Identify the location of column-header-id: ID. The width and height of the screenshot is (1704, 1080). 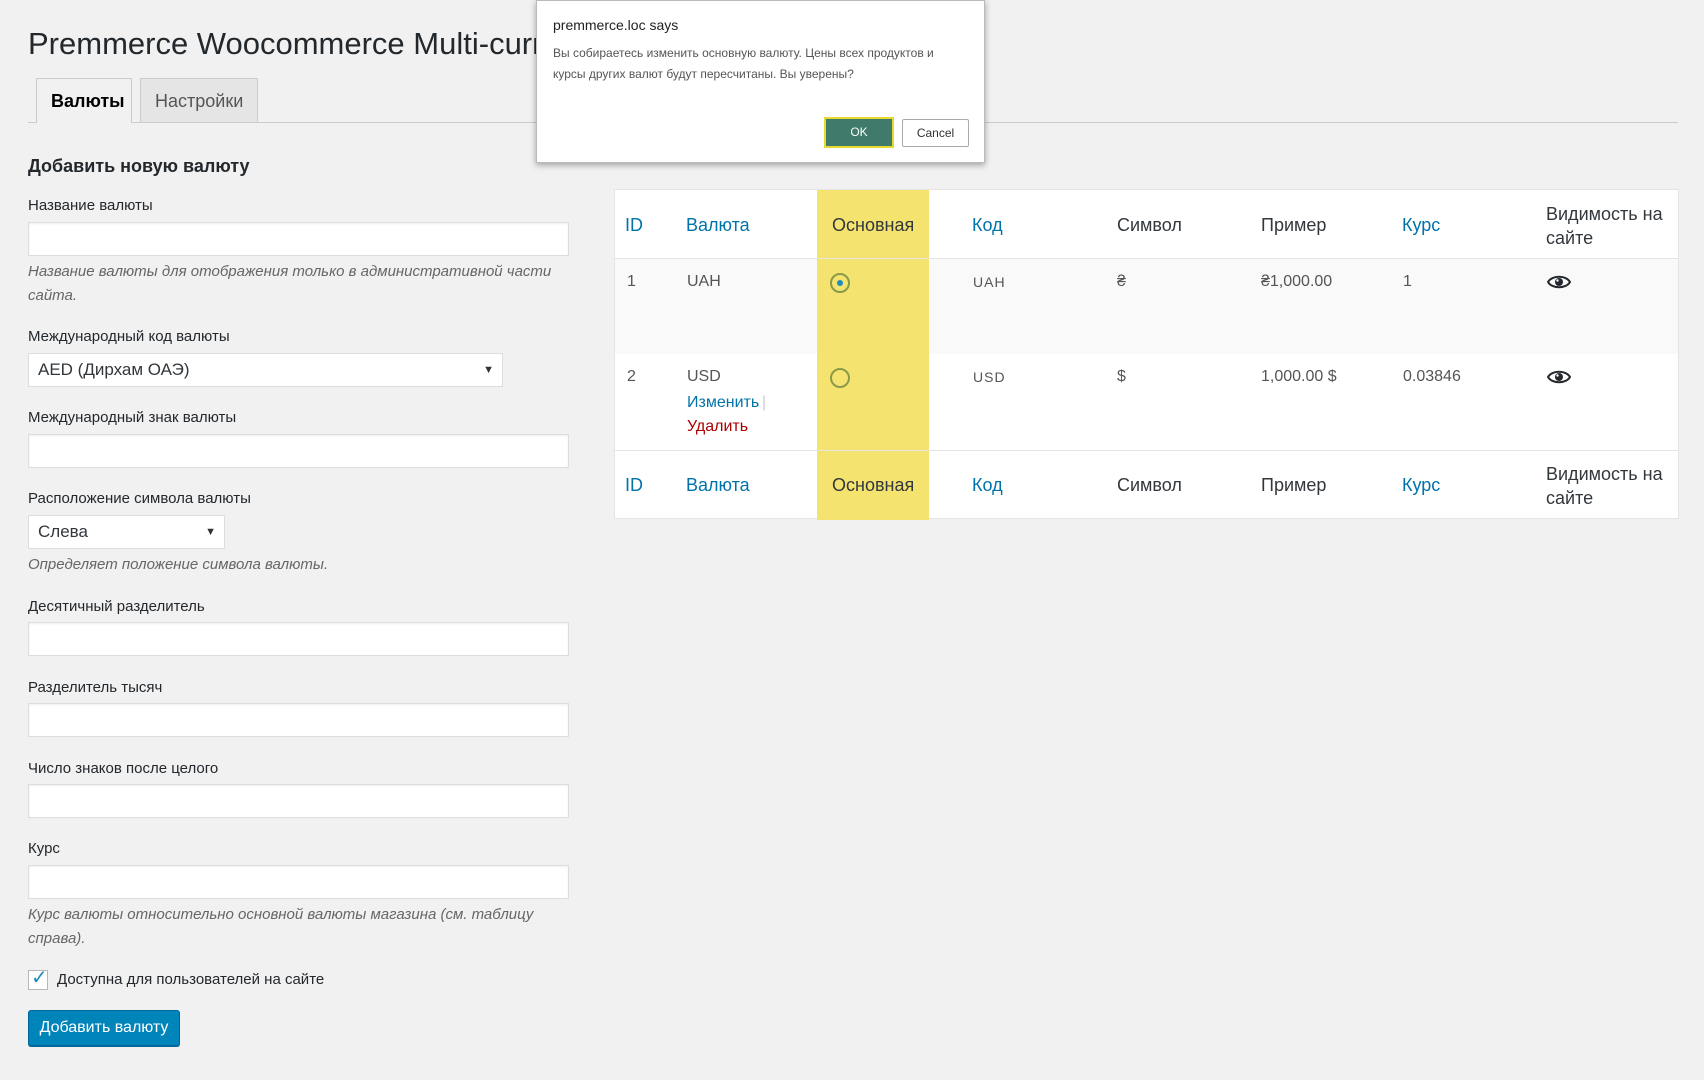
(634, 225).